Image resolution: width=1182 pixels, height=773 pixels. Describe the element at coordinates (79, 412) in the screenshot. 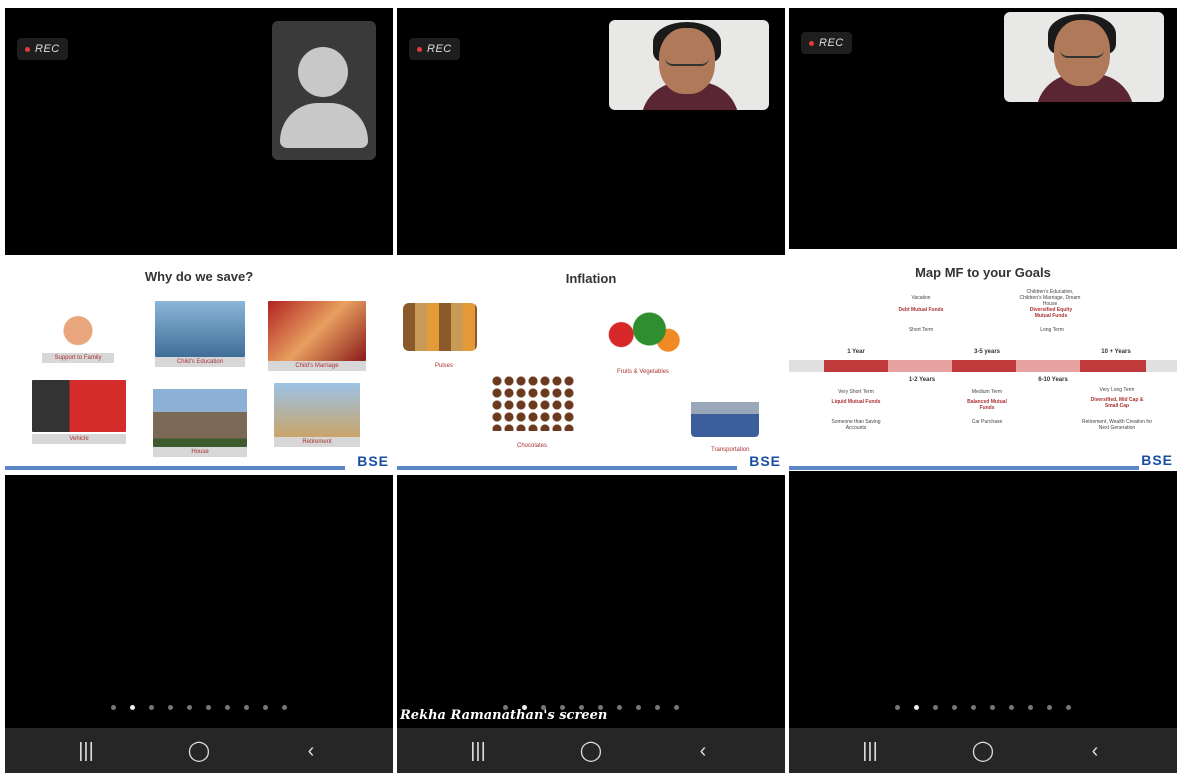

I see `card-vehicle: Vehicle` at that location.